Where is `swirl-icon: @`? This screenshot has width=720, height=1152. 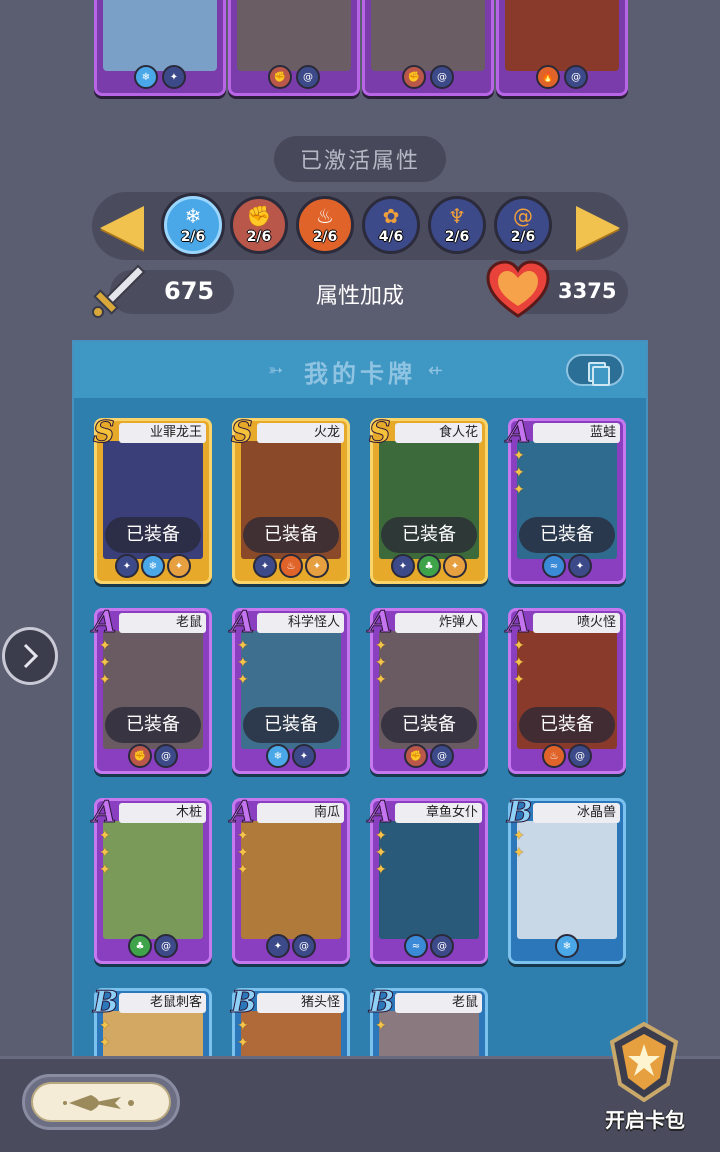 swirl-icon: @ is located at coordinates (523, 216).